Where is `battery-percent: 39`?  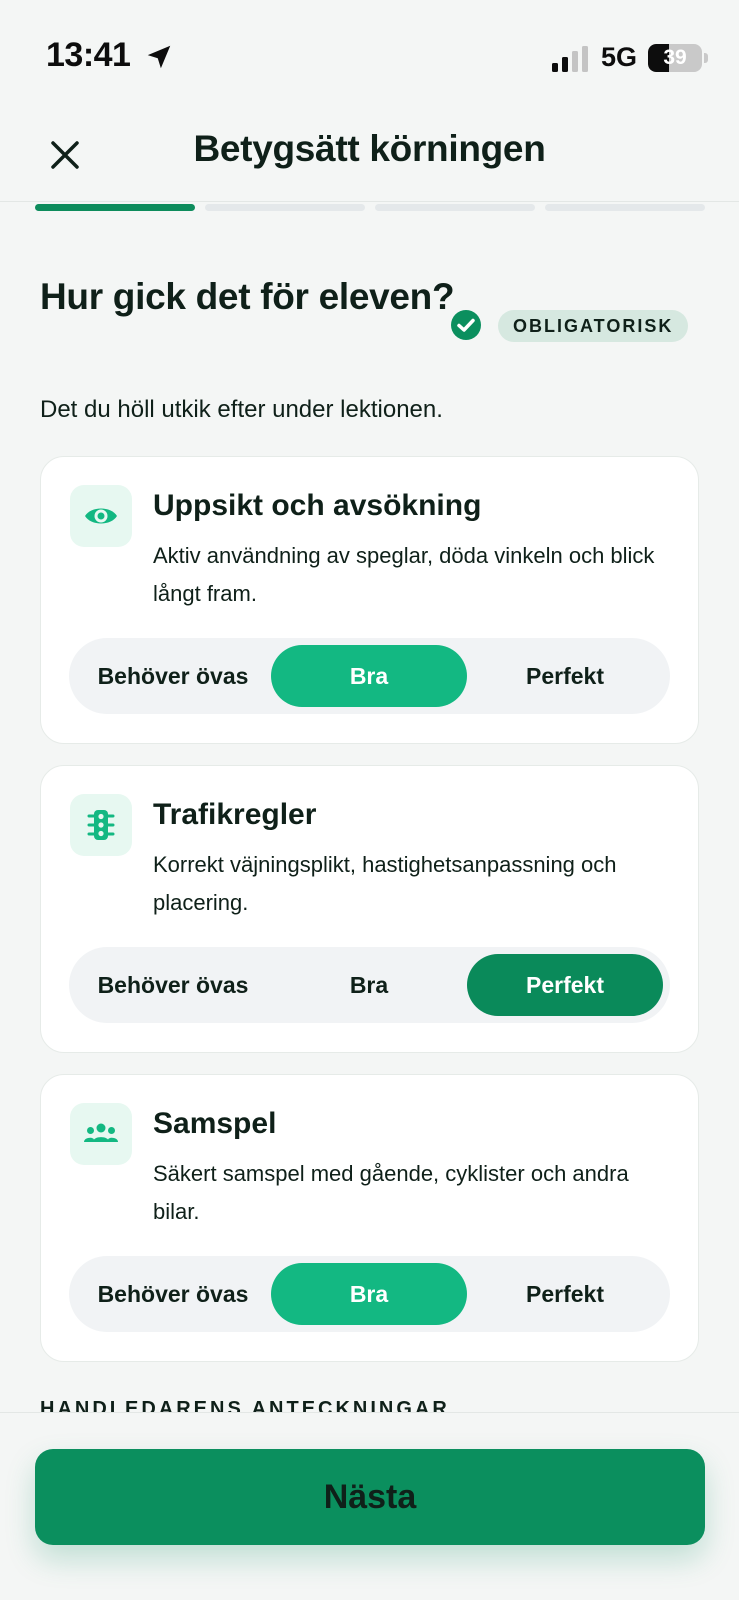 battery-percent: 39 is located at coordinates (675, 57).